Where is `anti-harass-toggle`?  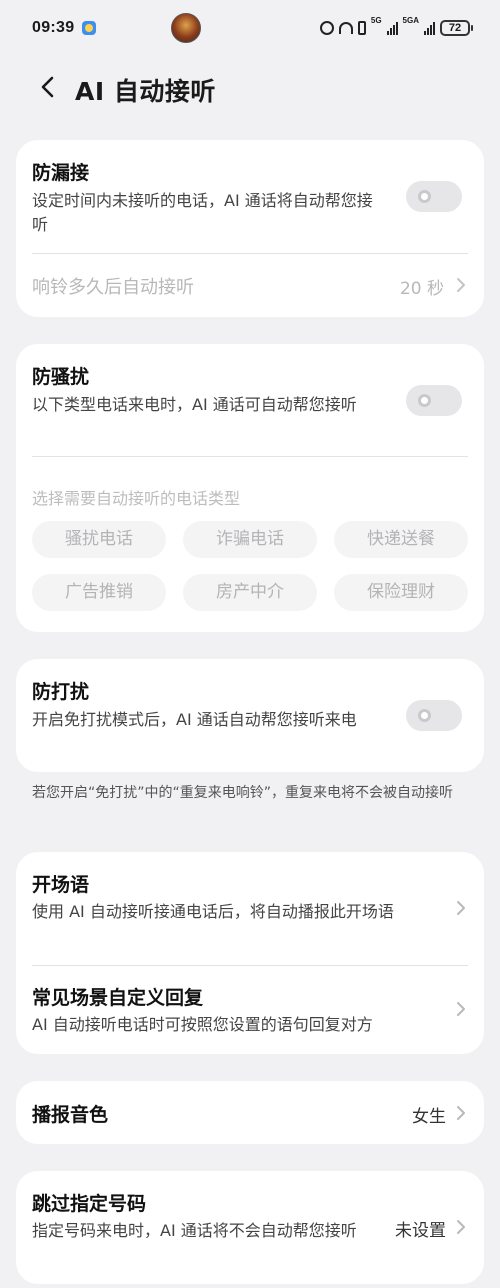
anti-harass-toggle is located at coordinates (434, 400).